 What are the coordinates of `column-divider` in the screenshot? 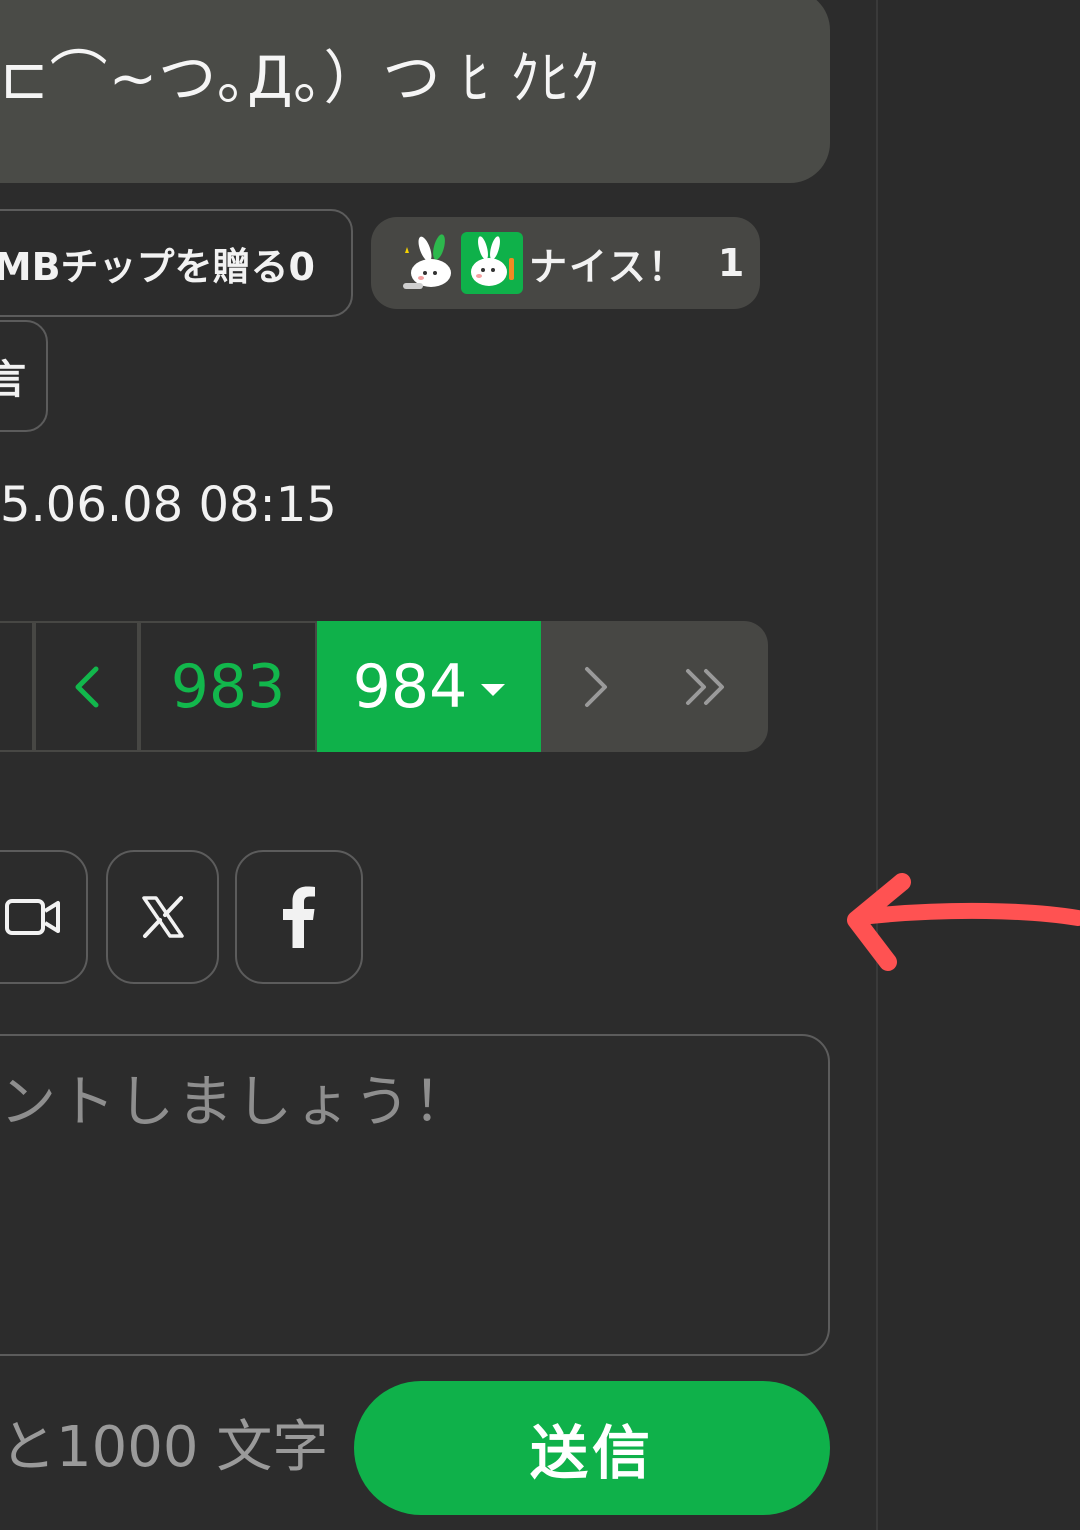 It's located at (877, 765).